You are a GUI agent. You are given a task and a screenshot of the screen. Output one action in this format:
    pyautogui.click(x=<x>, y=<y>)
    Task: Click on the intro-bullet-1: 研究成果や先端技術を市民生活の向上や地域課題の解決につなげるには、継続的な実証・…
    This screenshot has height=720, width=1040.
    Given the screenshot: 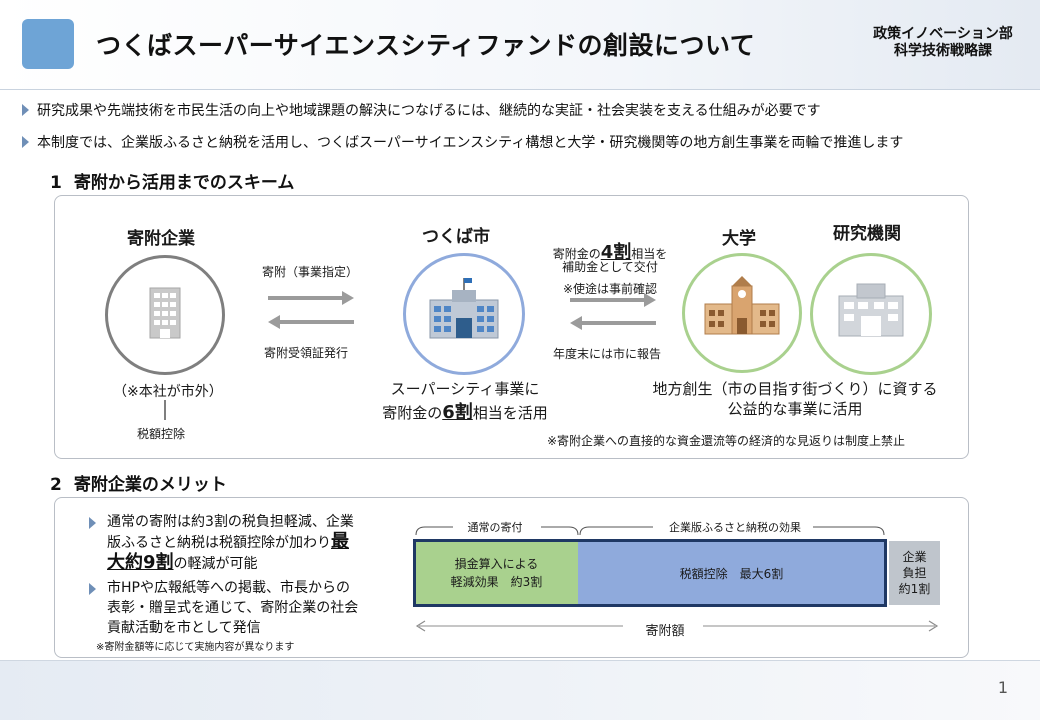 What is the action you would take?
    pyautogui.click(x=421, y=110)
    